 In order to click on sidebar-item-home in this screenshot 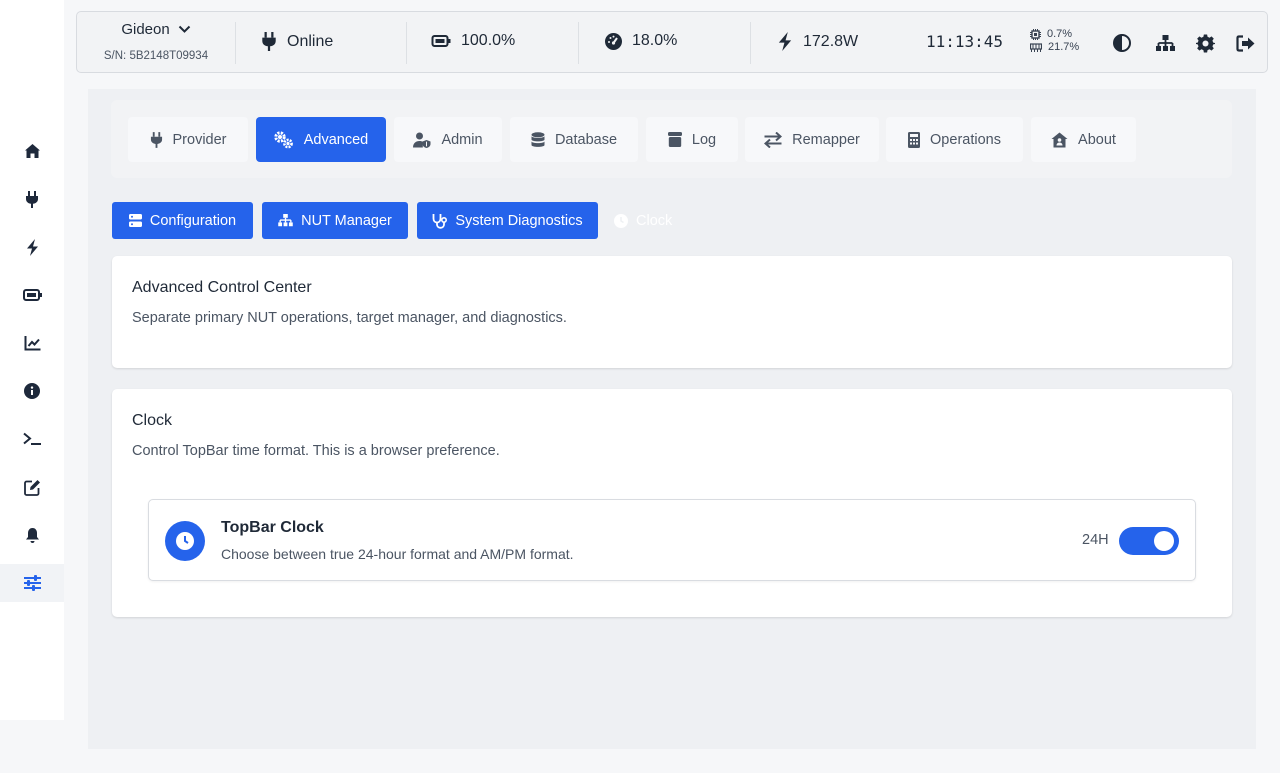, I will do `click(32, 151)`.